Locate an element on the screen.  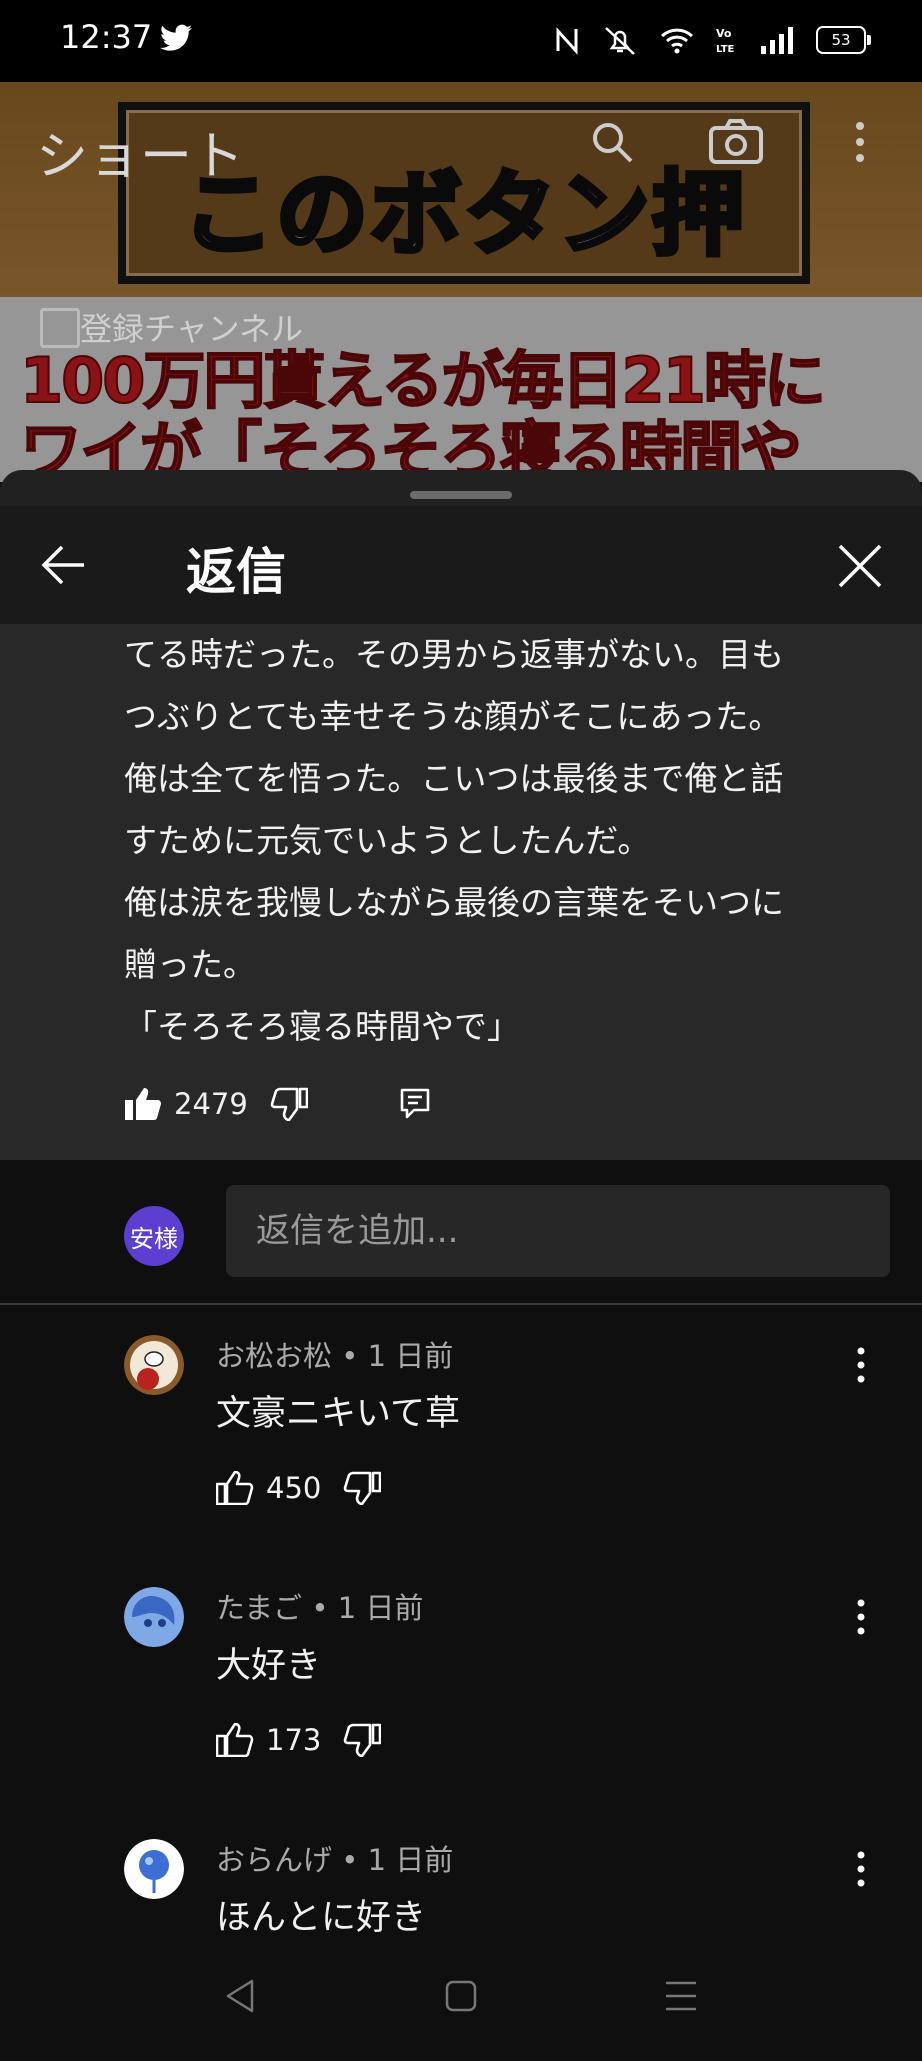
system-nav-bar is located at coordinates (461, 1996).